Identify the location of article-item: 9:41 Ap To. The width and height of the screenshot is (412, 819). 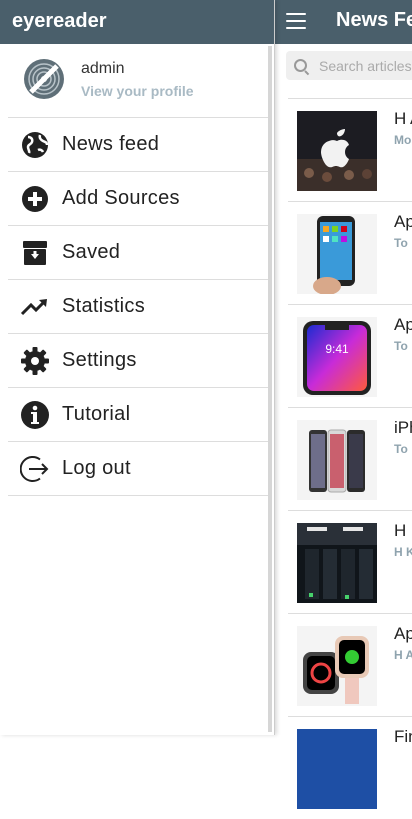
(350, 355).